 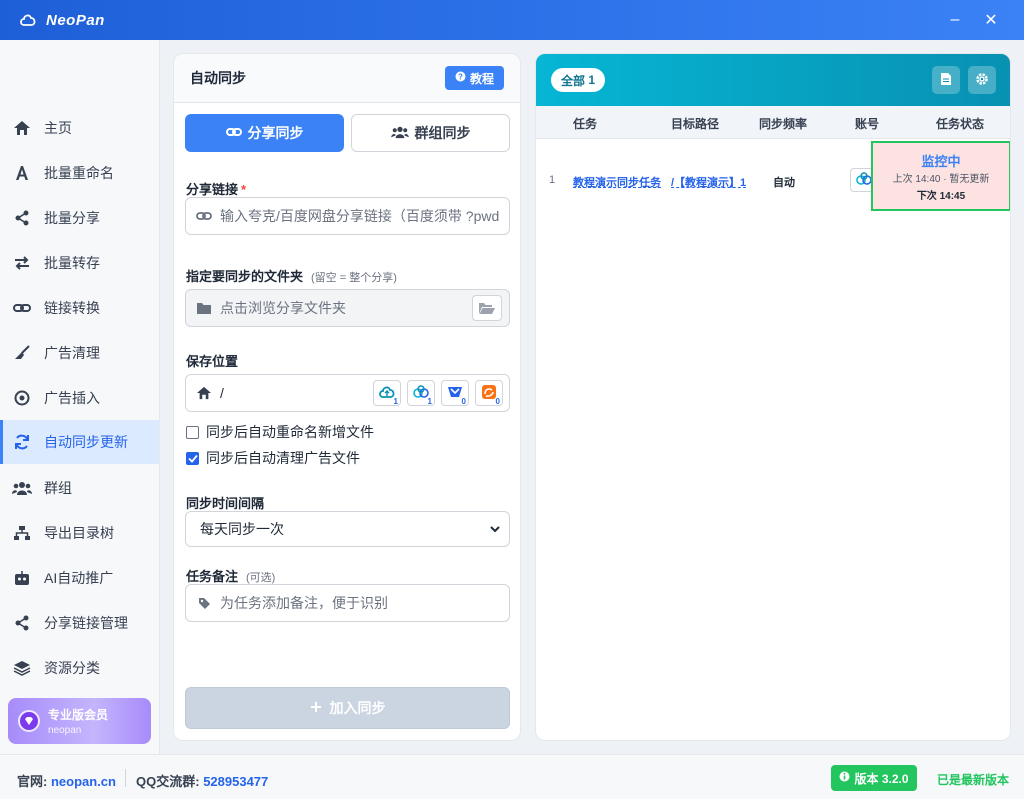 What do you see at coordinates (442, 133) in the screenshot?
I see `tab-label: 群组同步` at bounding box center [442, 133].